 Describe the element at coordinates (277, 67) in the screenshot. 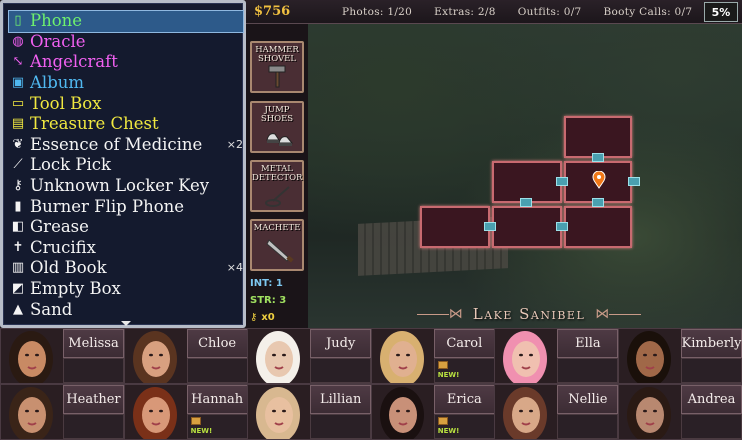

I see `hammer-shovel-tool: HAMMER SHOVEL` at that location.